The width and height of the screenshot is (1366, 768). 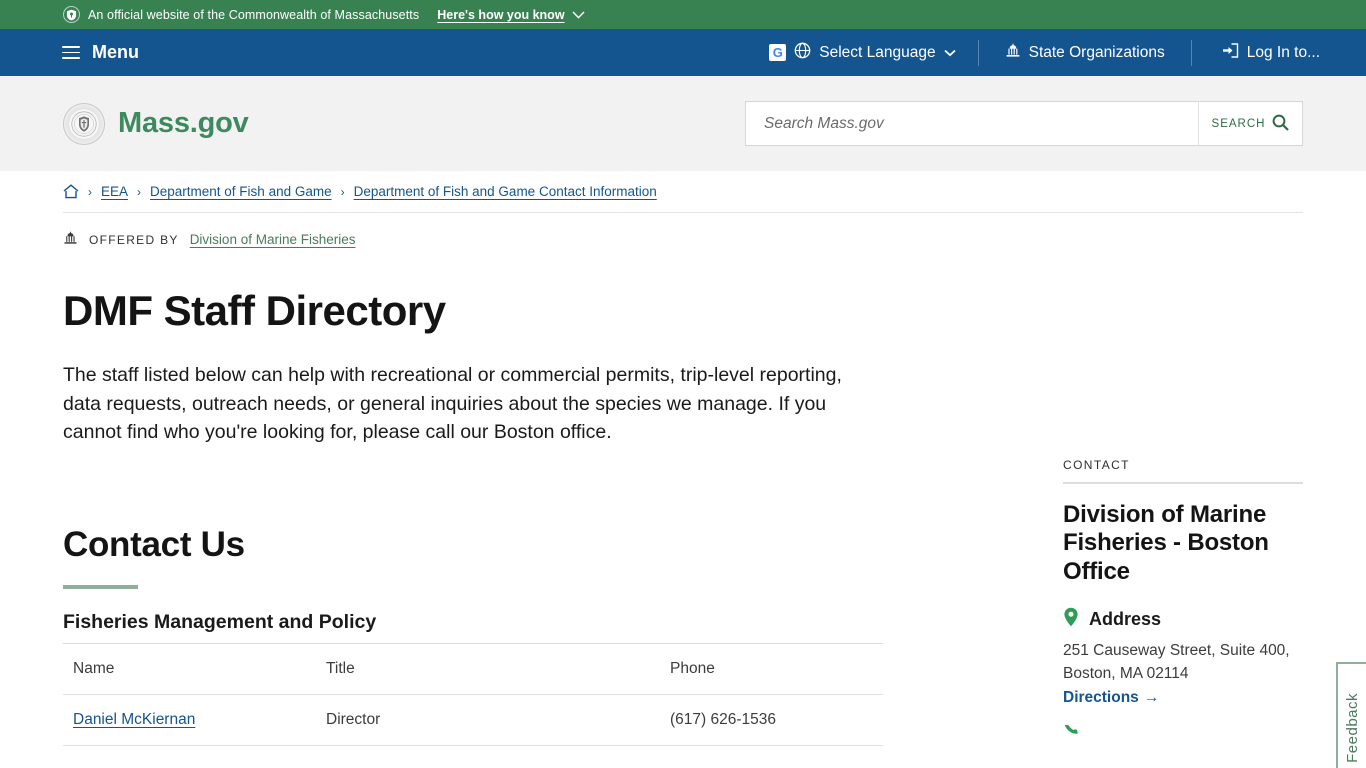 What do you see at coordinates (488, 668) in the screenshot?
I see `column-header-title: Title` at bounding box center [488, 668].